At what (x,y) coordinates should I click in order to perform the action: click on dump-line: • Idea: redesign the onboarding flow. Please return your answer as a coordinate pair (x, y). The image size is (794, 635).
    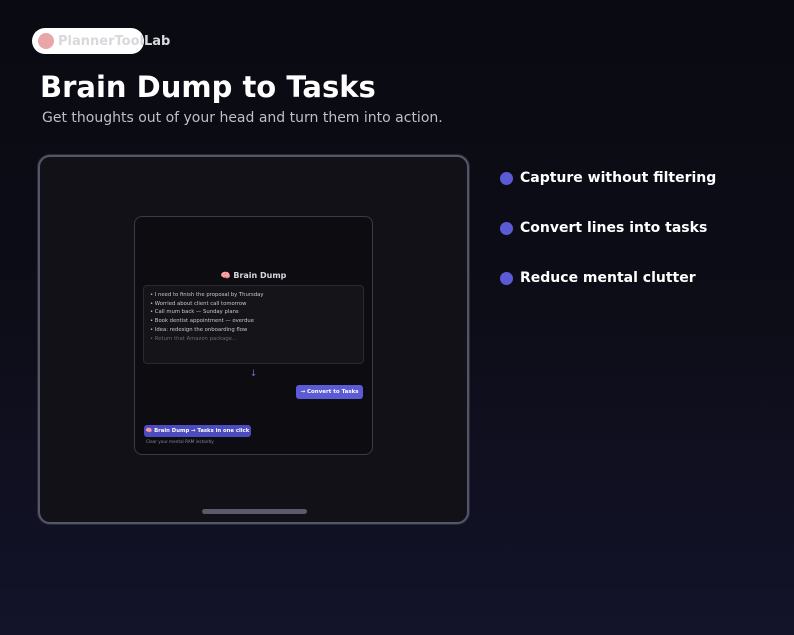
    Looking at the image, I should click on (199, 329).